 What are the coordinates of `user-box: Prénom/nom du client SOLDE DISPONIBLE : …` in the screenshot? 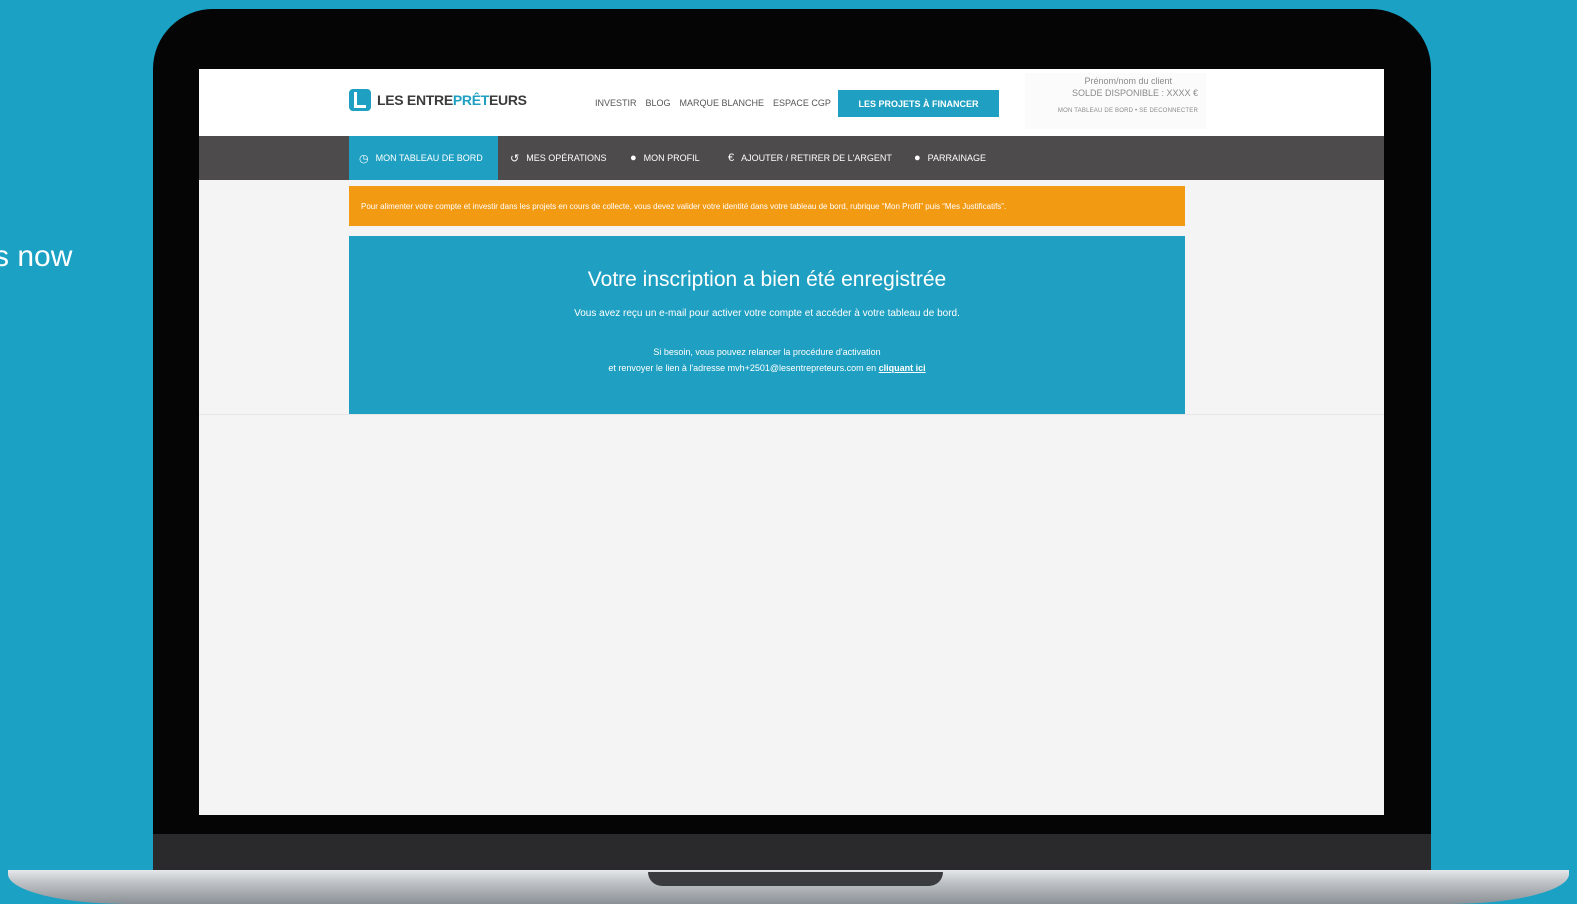 It's located at (1115, 101).